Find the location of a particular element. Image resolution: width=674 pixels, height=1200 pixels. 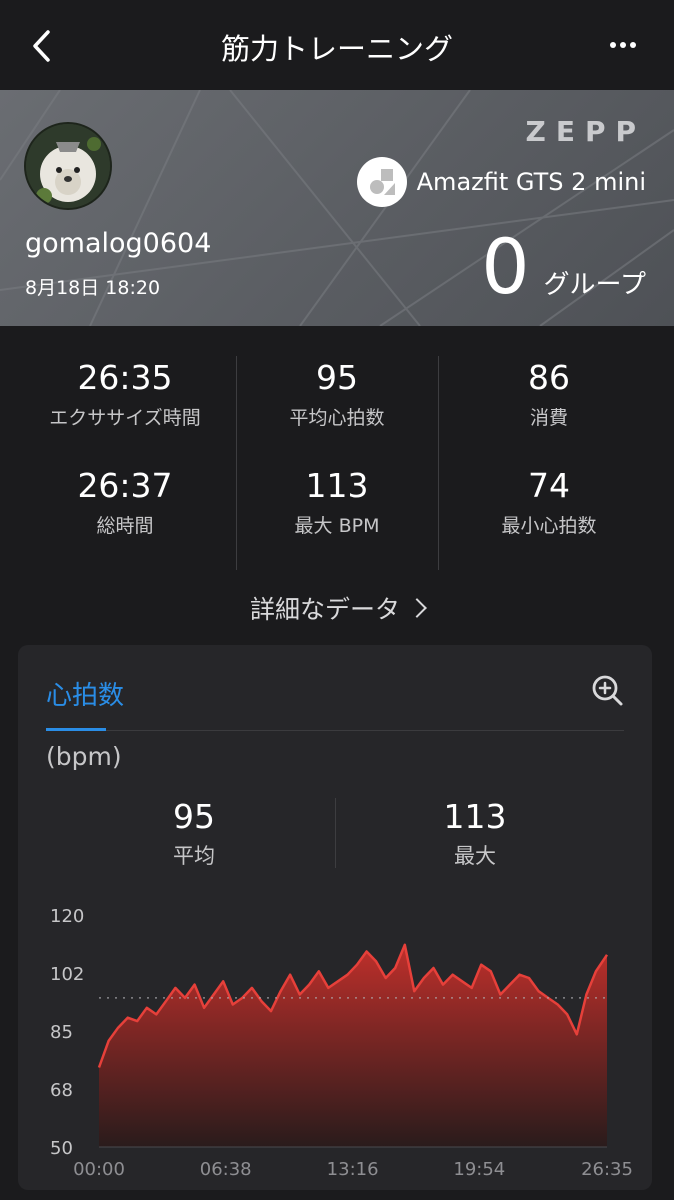

avatar is located at coordinates (68, 166).